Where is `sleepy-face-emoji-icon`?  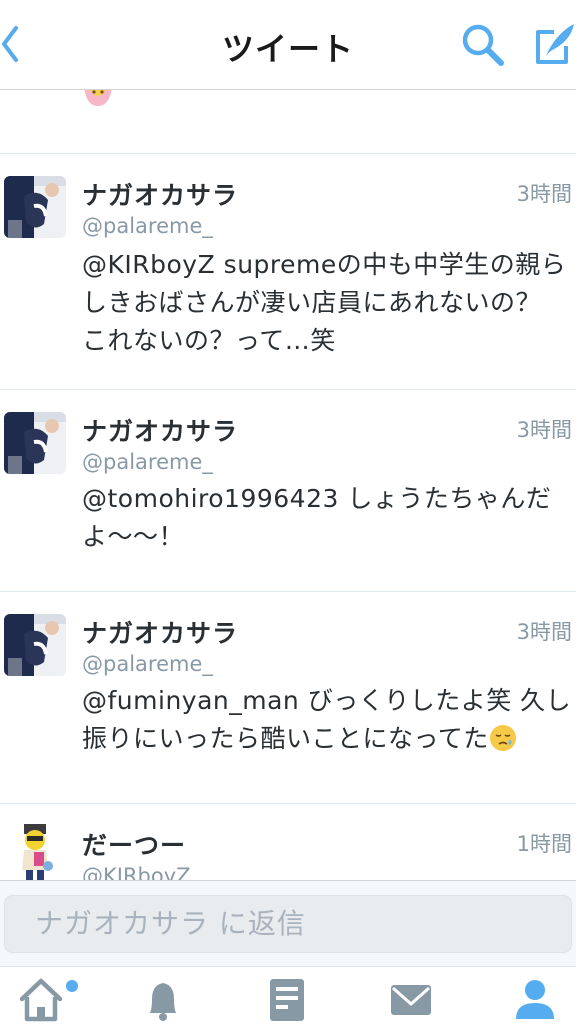 sleepy-face-emoji-icon is located at coordinates (502, 738).